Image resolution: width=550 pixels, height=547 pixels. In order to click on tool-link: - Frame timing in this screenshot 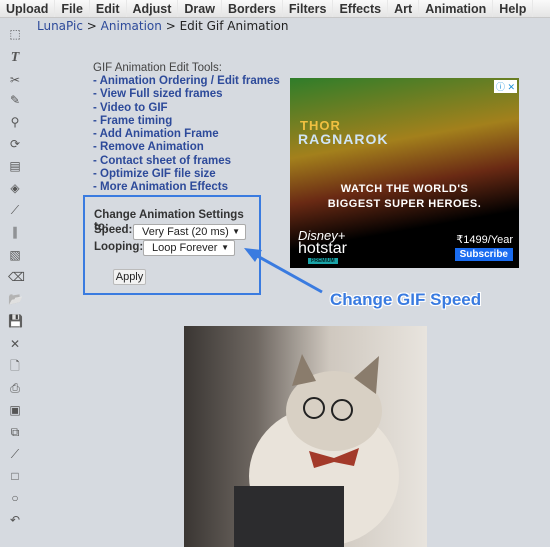, I will do `click(186, 121)`.